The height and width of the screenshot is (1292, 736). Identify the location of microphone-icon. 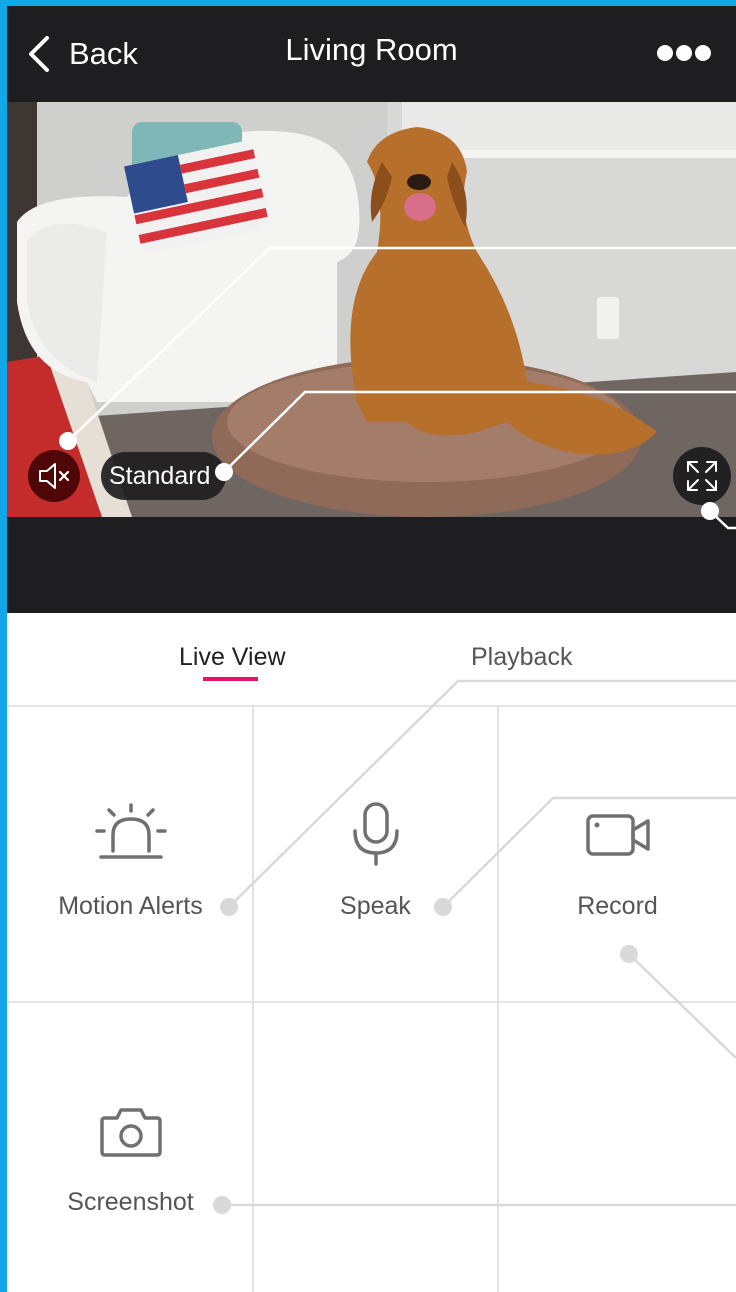
(375, 834).